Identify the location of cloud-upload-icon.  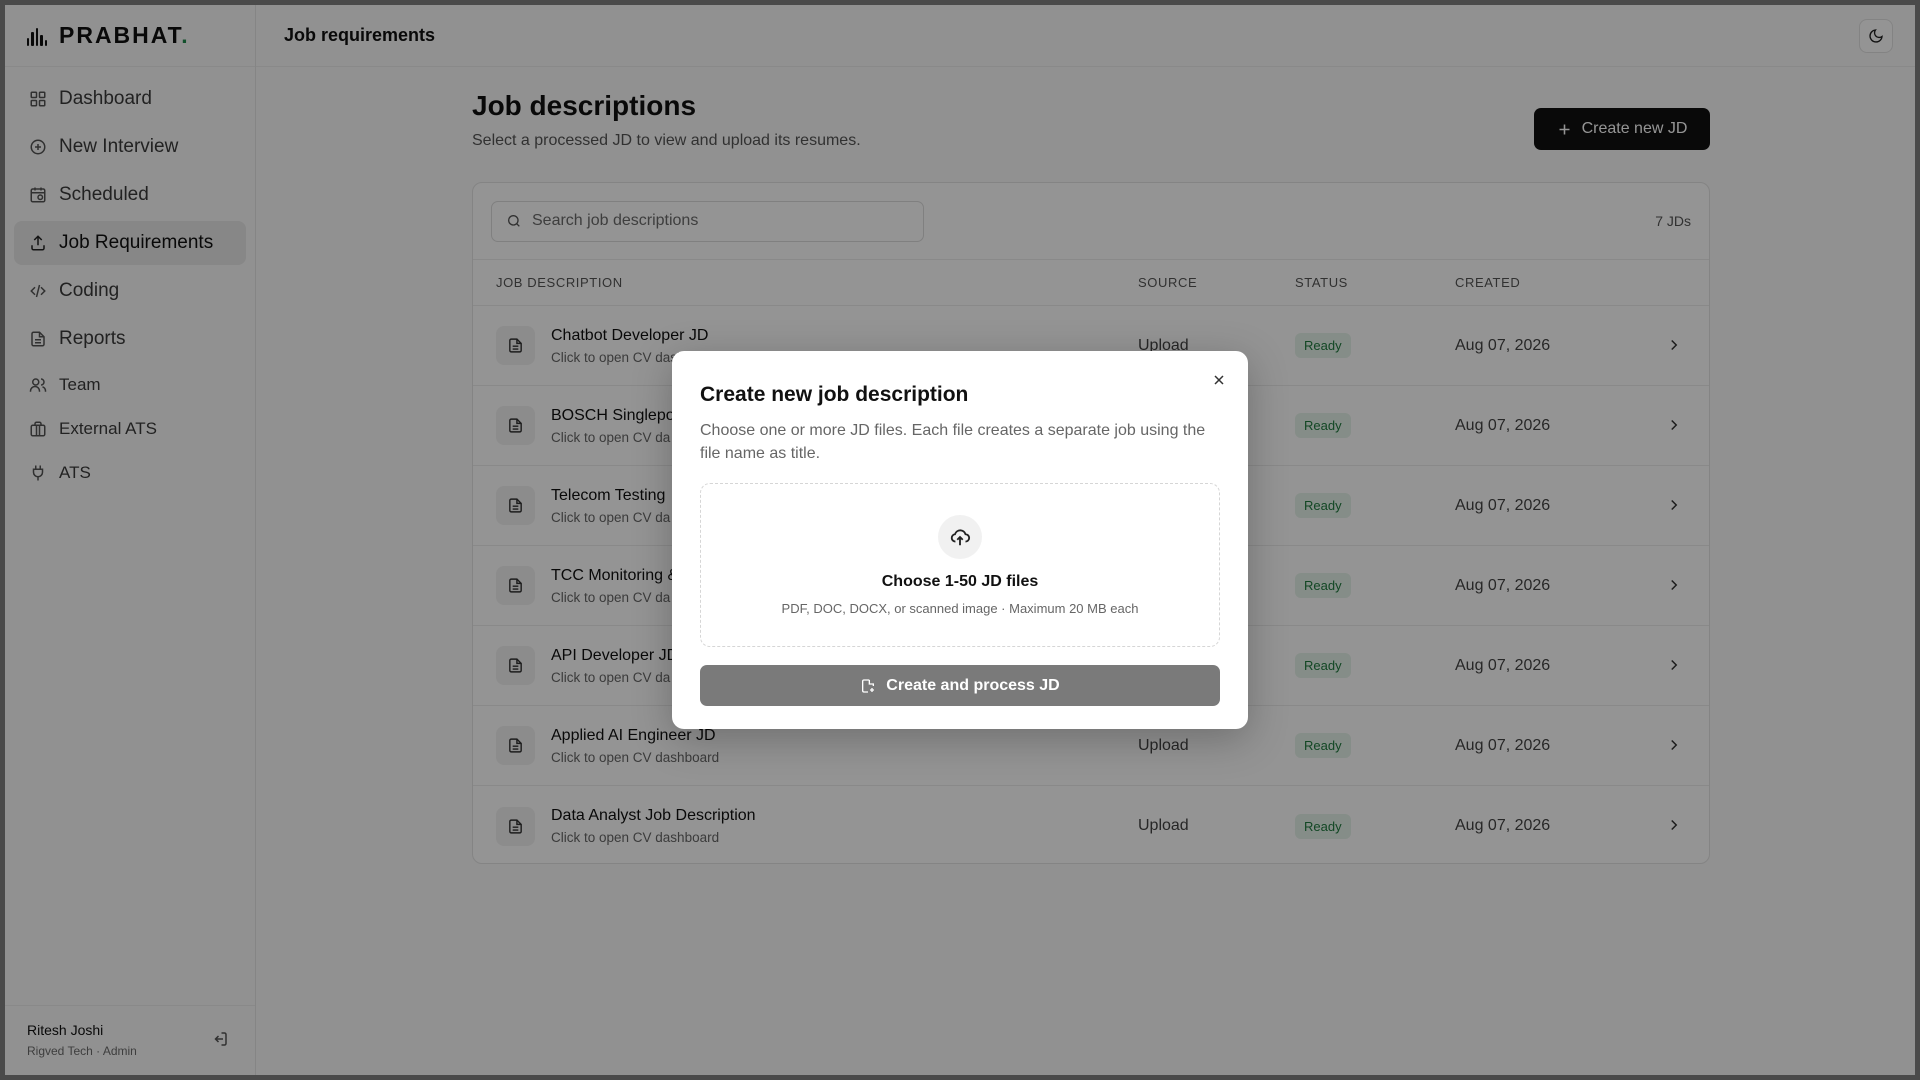
(960, 536).